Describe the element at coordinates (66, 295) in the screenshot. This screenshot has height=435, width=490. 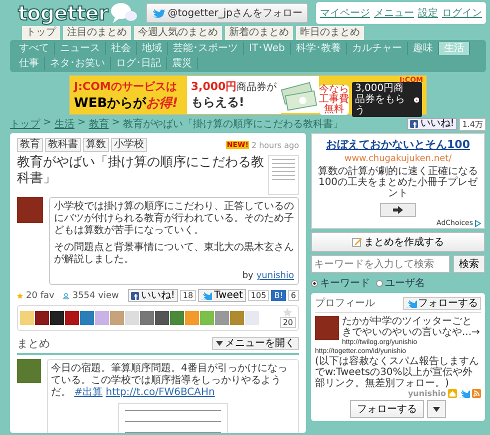
I see `person-icon` at that location.